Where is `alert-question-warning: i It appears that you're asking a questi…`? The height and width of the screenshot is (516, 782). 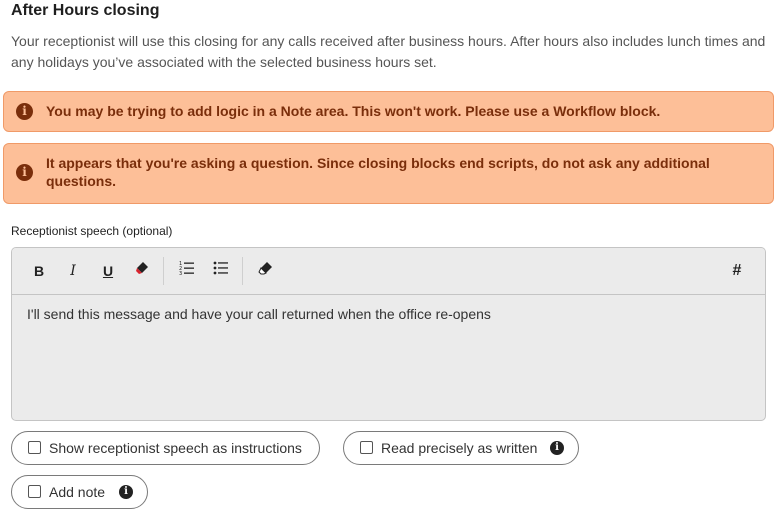
alert-question-warning: i It appears that you're asking a questi… is located at coordinates (388, 173).